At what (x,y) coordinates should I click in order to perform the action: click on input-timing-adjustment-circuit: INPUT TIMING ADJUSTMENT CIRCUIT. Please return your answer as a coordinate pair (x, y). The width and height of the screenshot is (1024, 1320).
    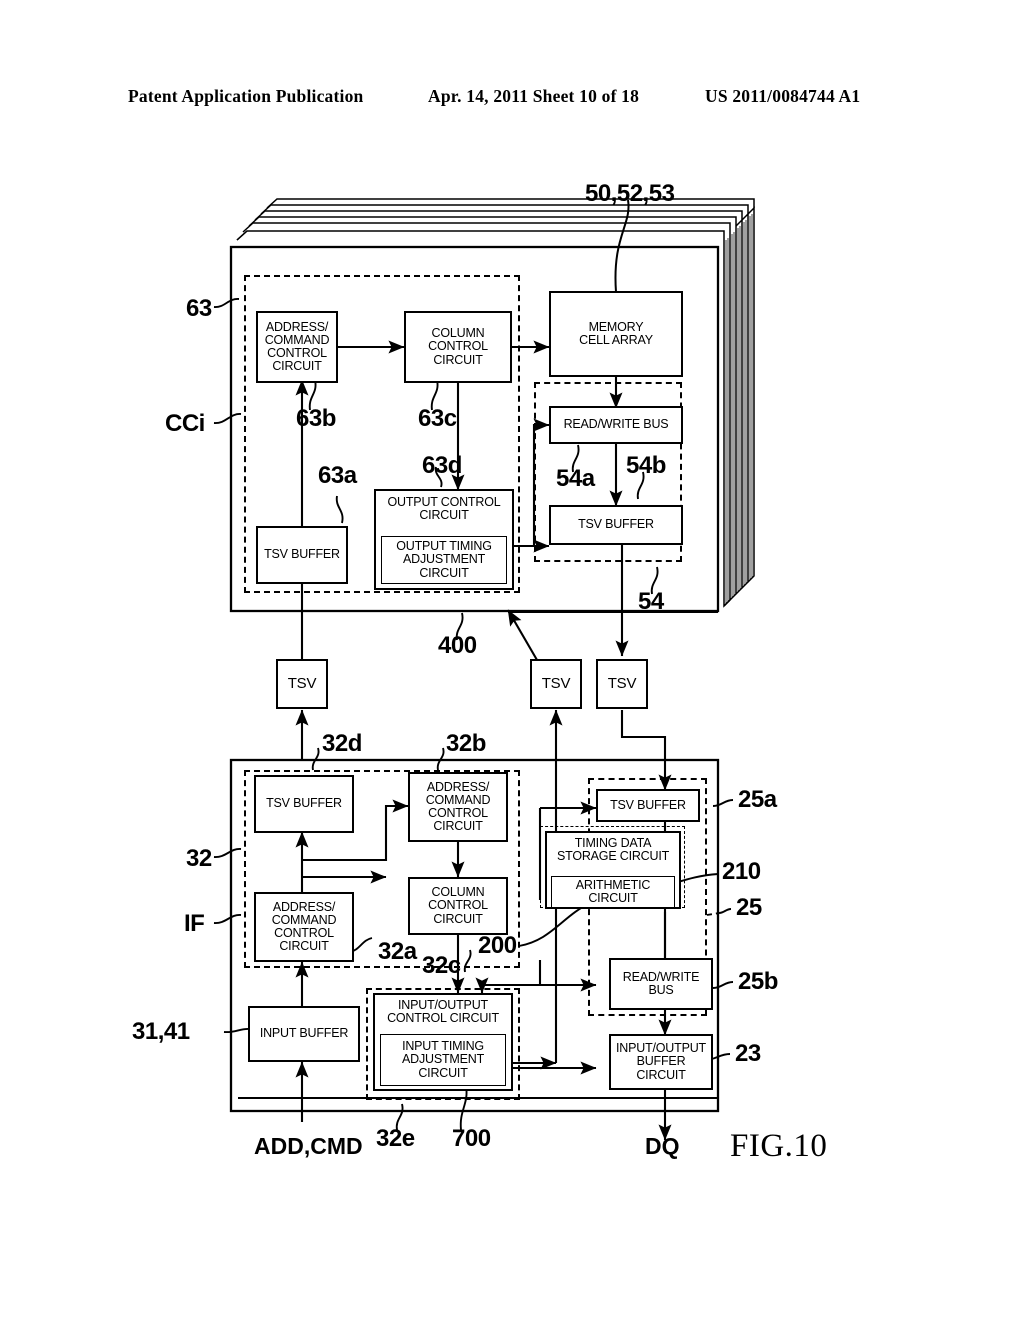
    Looking at the image, I should click on (443, 1060).